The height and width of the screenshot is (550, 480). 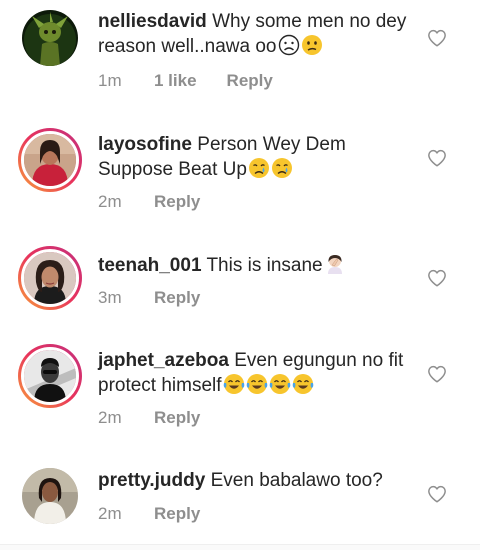 I want to click on woman-white-dress-avatar, so click(x=50, y=496).